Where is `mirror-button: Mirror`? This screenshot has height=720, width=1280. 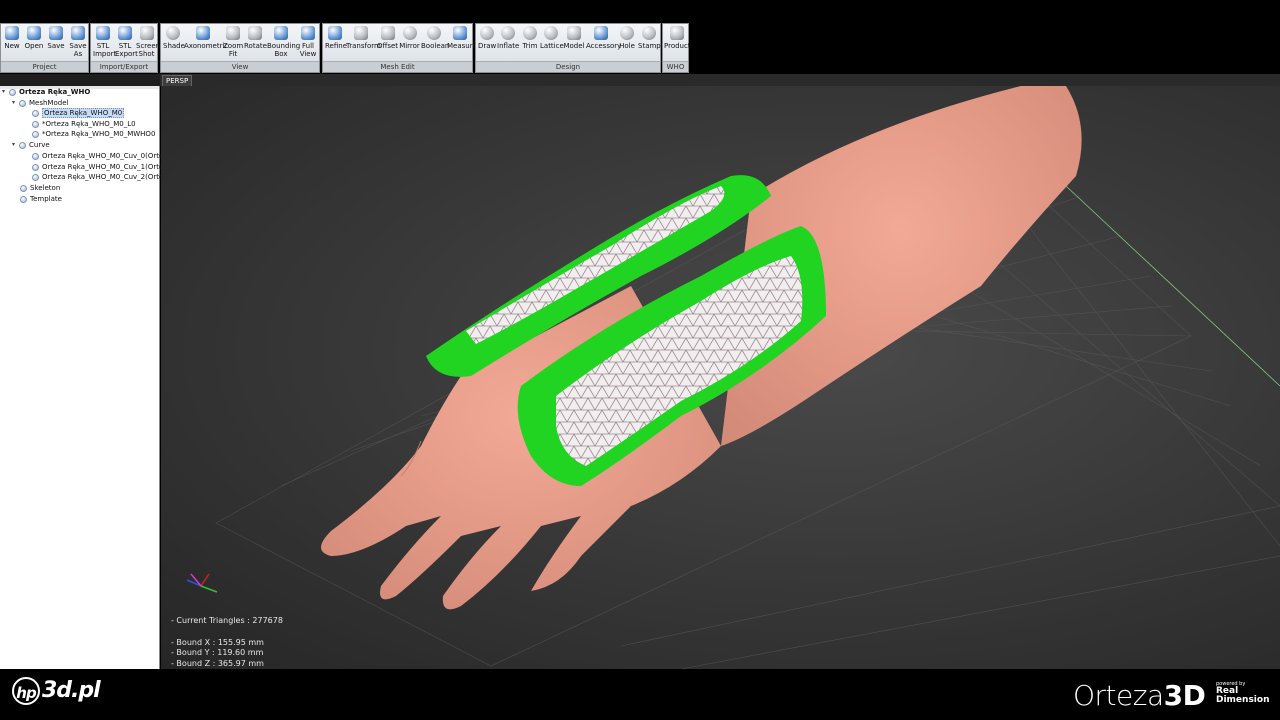
mirror-button: Mirror is located at coordinates (409, 38).